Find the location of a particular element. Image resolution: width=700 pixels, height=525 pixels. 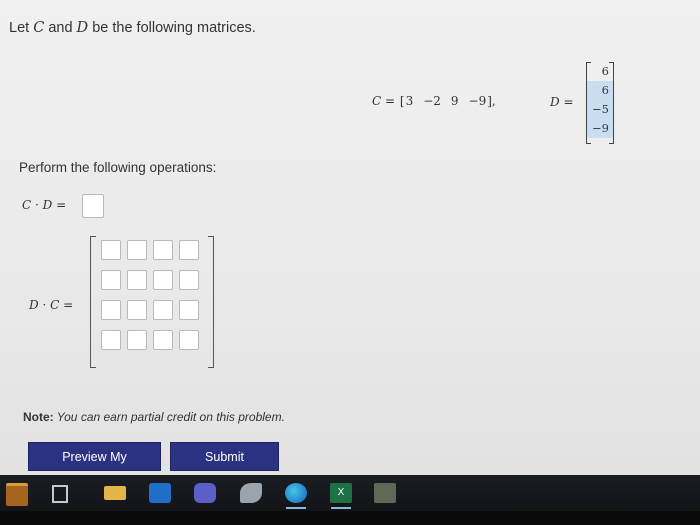

c-entry: 3 is located at coordinates (409, 101).